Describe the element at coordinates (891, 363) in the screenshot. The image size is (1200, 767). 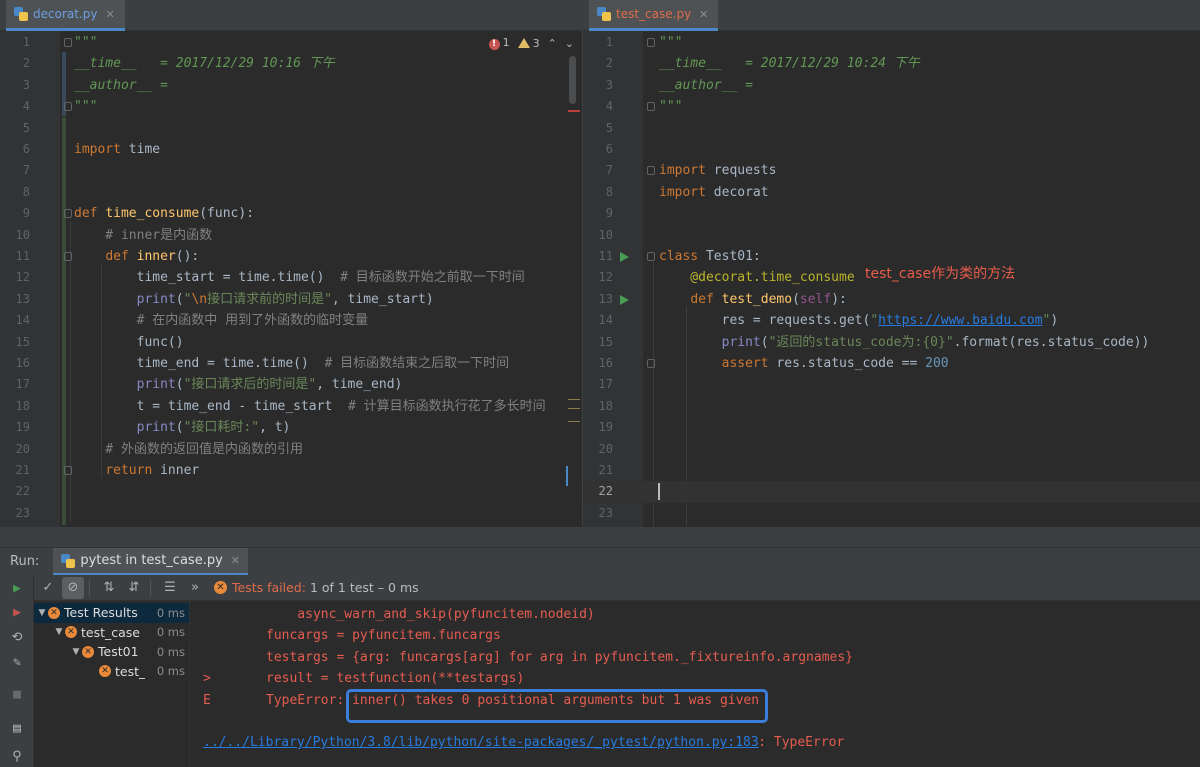
I see `code-line: 16 assert res.status_code == 200` at that location.